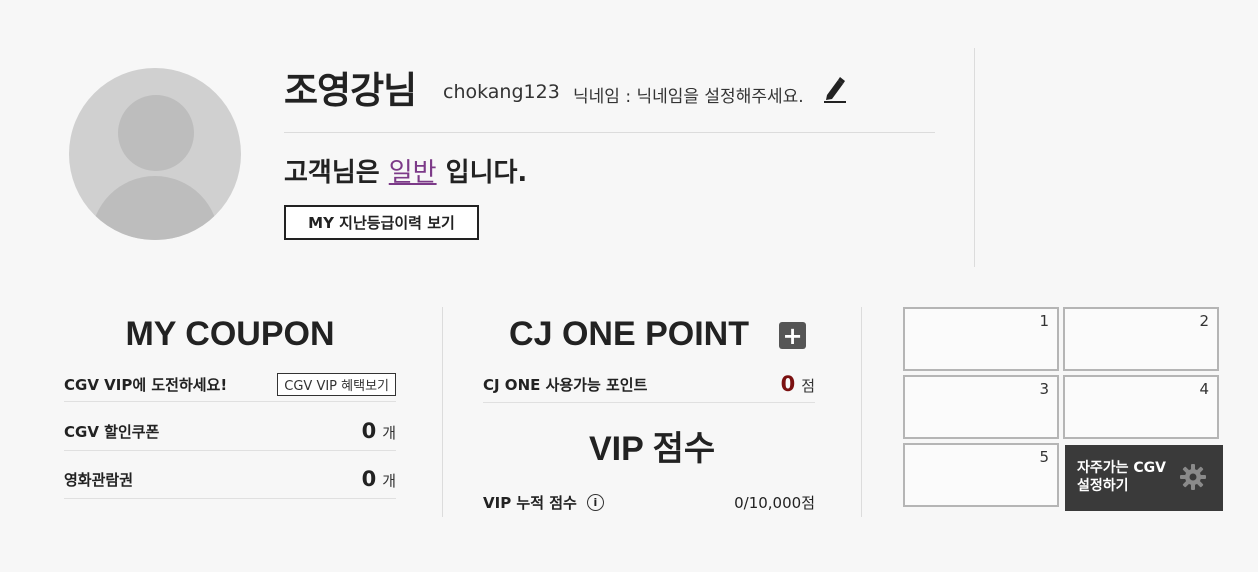  I want to click on plus-icon: +, so click(792, 335).